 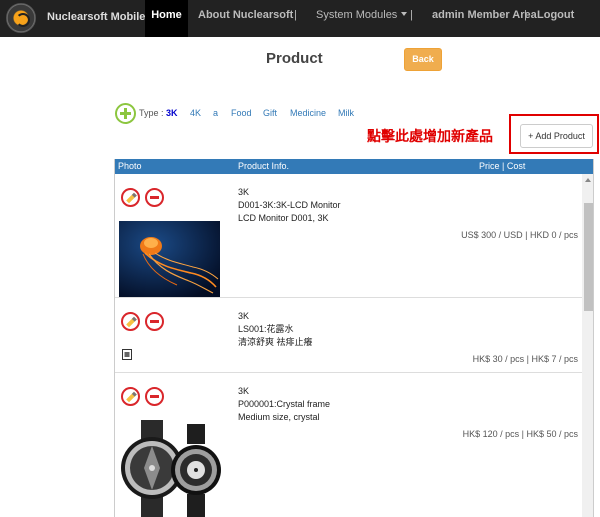 What do you see at coordinates (484, 18) in the screenshot?
I see `nav-member-area: admin Member Area` at bounding box center [484, 18].